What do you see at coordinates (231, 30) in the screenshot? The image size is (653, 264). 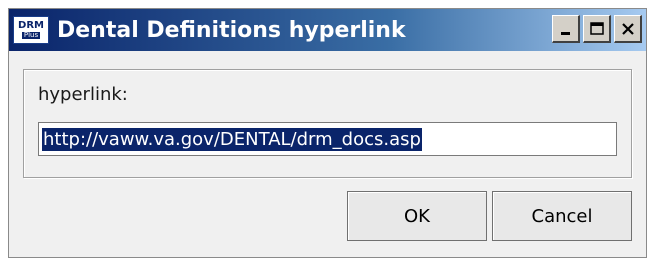 I see `window-title: Dental Definitions hyperlink` at bounding box center [231, 30].